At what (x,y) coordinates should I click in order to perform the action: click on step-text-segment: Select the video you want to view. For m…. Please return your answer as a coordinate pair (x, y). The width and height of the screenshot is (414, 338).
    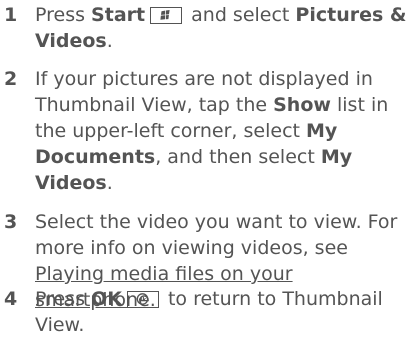
    Looking at the image, I should click on (216, 235).